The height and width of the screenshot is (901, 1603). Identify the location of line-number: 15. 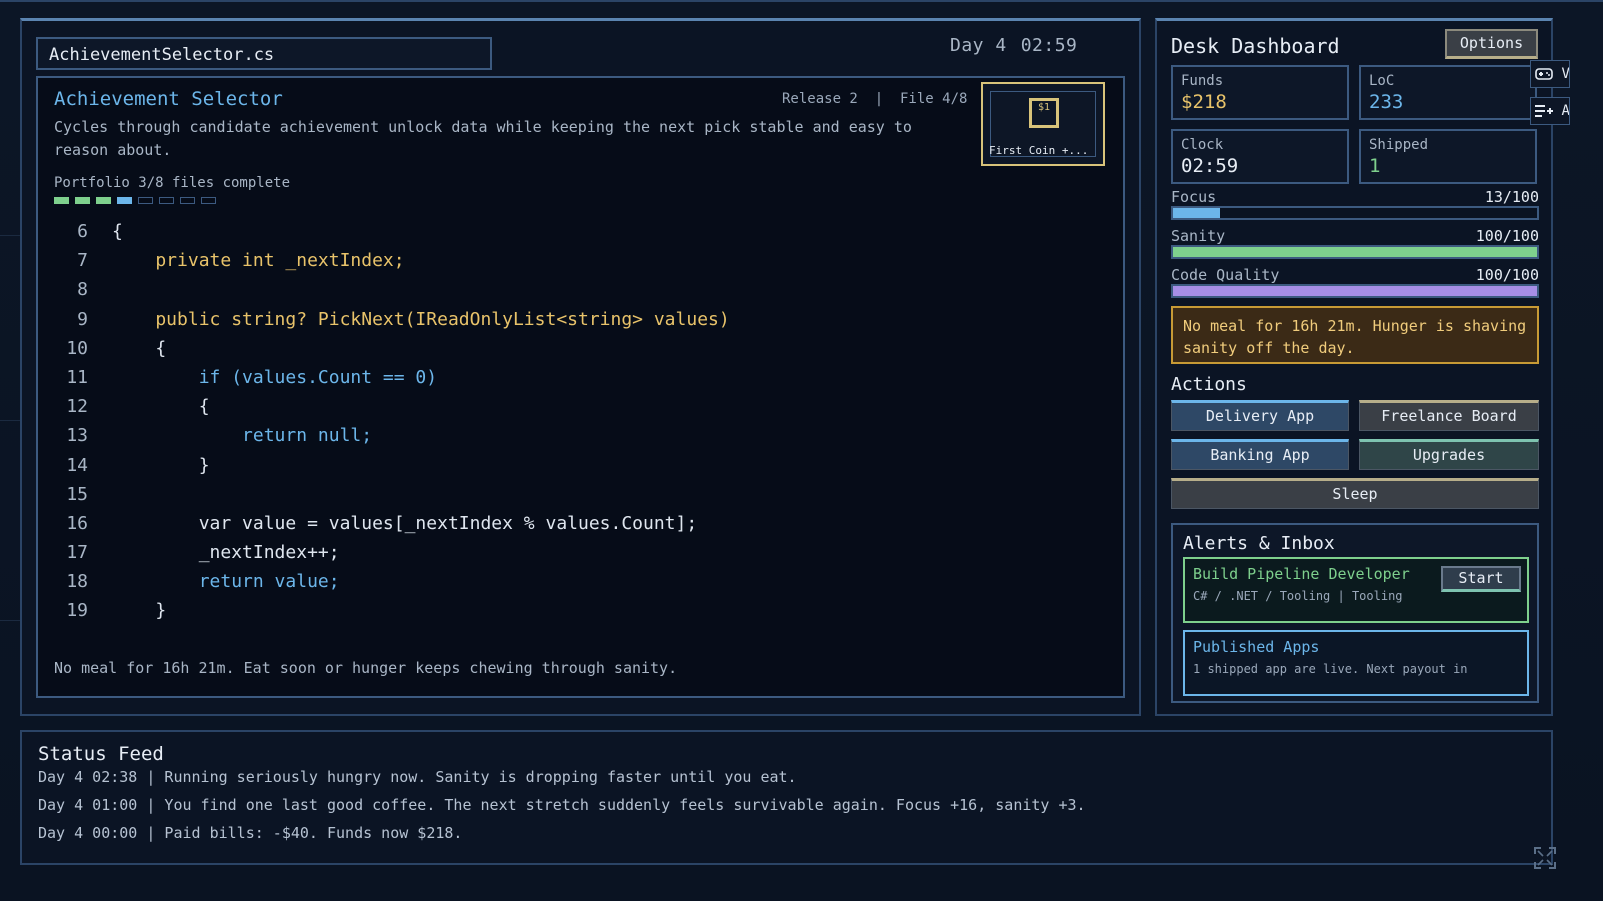
(77, 494).